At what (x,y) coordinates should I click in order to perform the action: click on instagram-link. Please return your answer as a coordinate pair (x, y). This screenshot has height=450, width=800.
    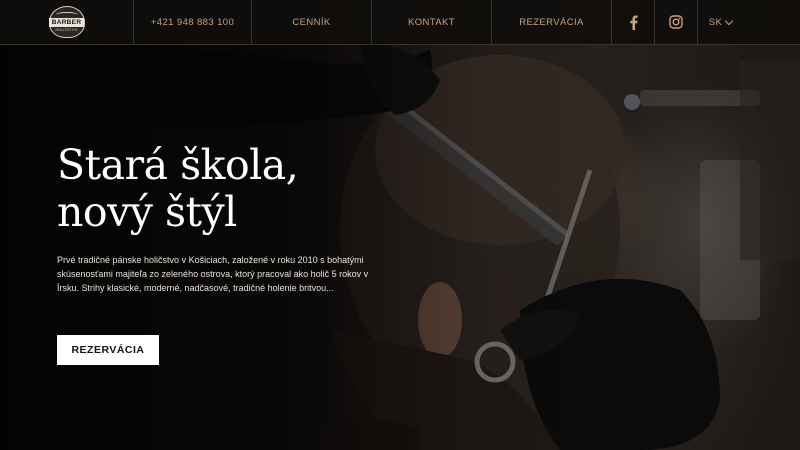
    Looking at the image, I should click on (676, 22).